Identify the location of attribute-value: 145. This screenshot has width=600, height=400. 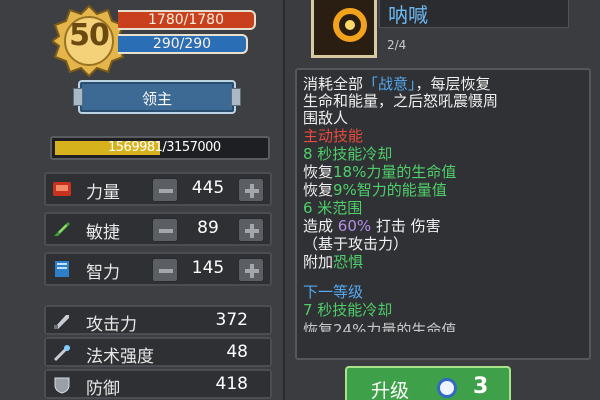
(208, 268).